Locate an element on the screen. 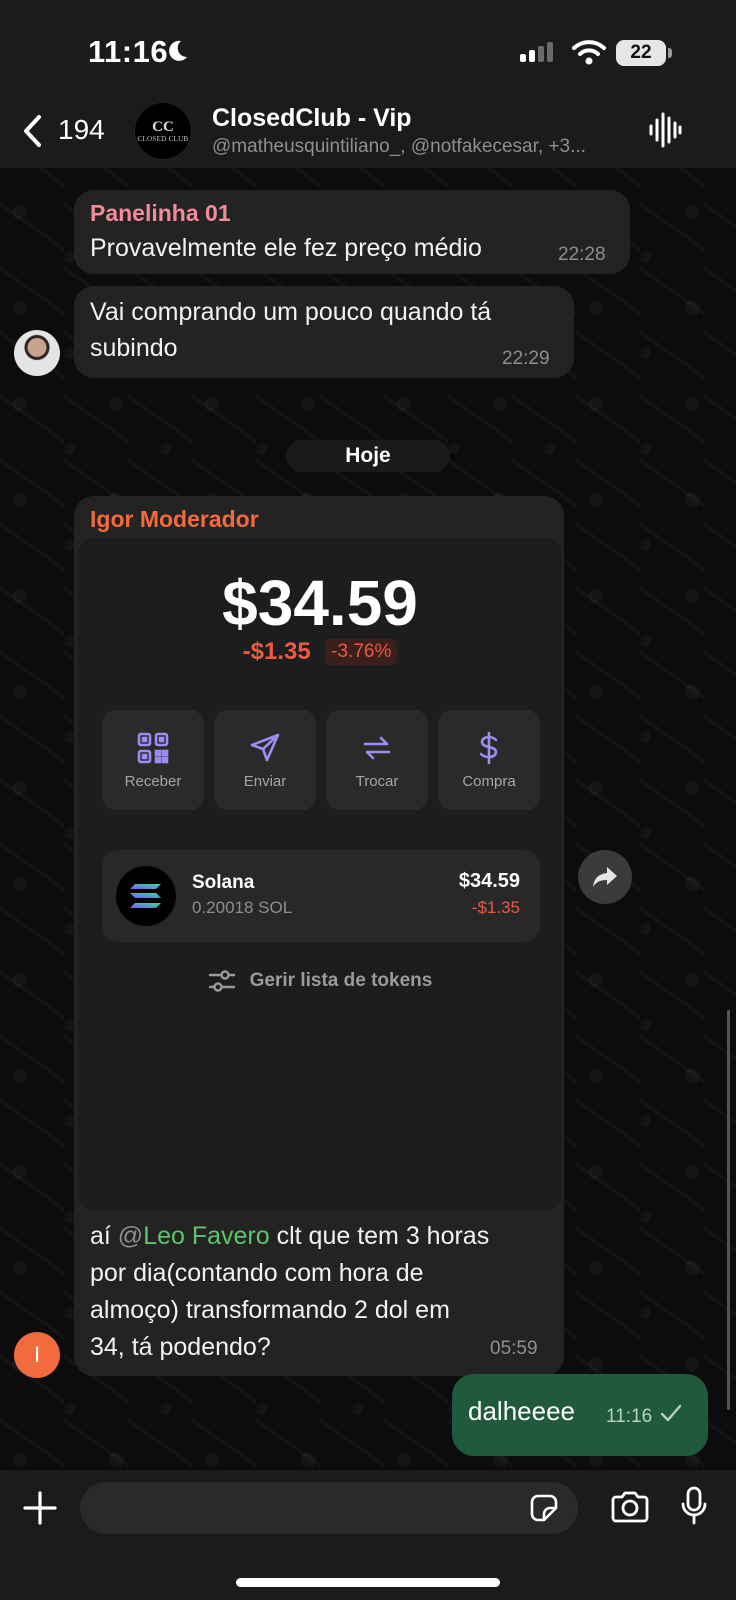 The image size is (736, 1600). manage-tokens: Gerir lista de tokens is located at coordinates (320, 981).